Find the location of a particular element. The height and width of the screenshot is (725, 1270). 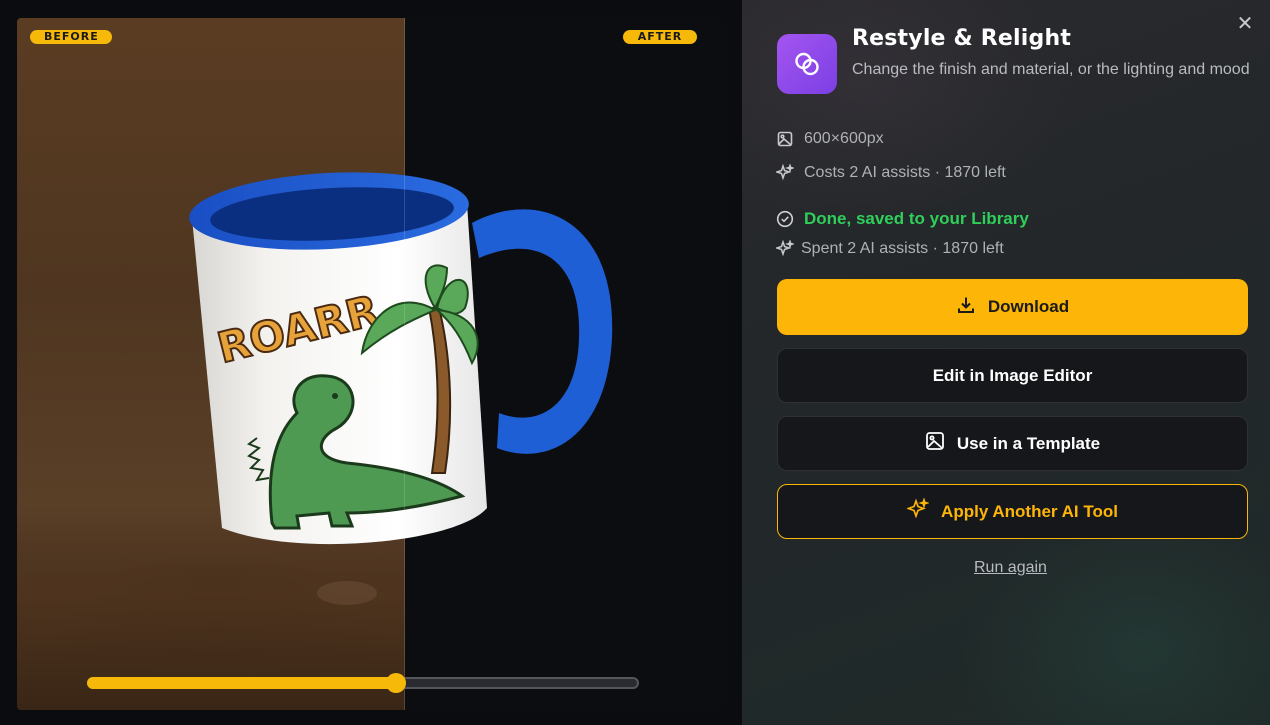

download-label: Download is located at coordinates (1028, 306).